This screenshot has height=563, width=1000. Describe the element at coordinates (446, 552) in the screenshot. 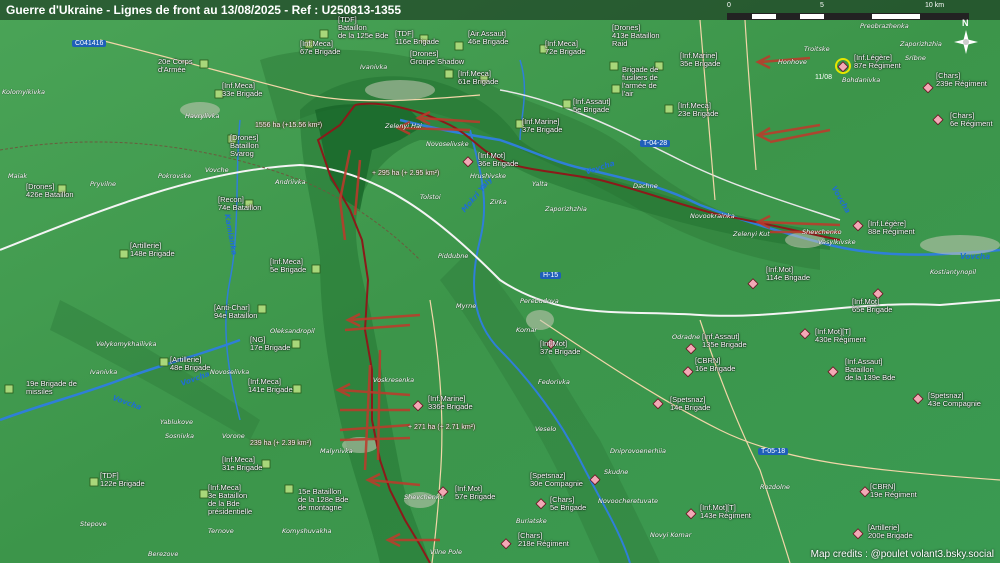

I see `town-label: Vilne Pole` at that location.